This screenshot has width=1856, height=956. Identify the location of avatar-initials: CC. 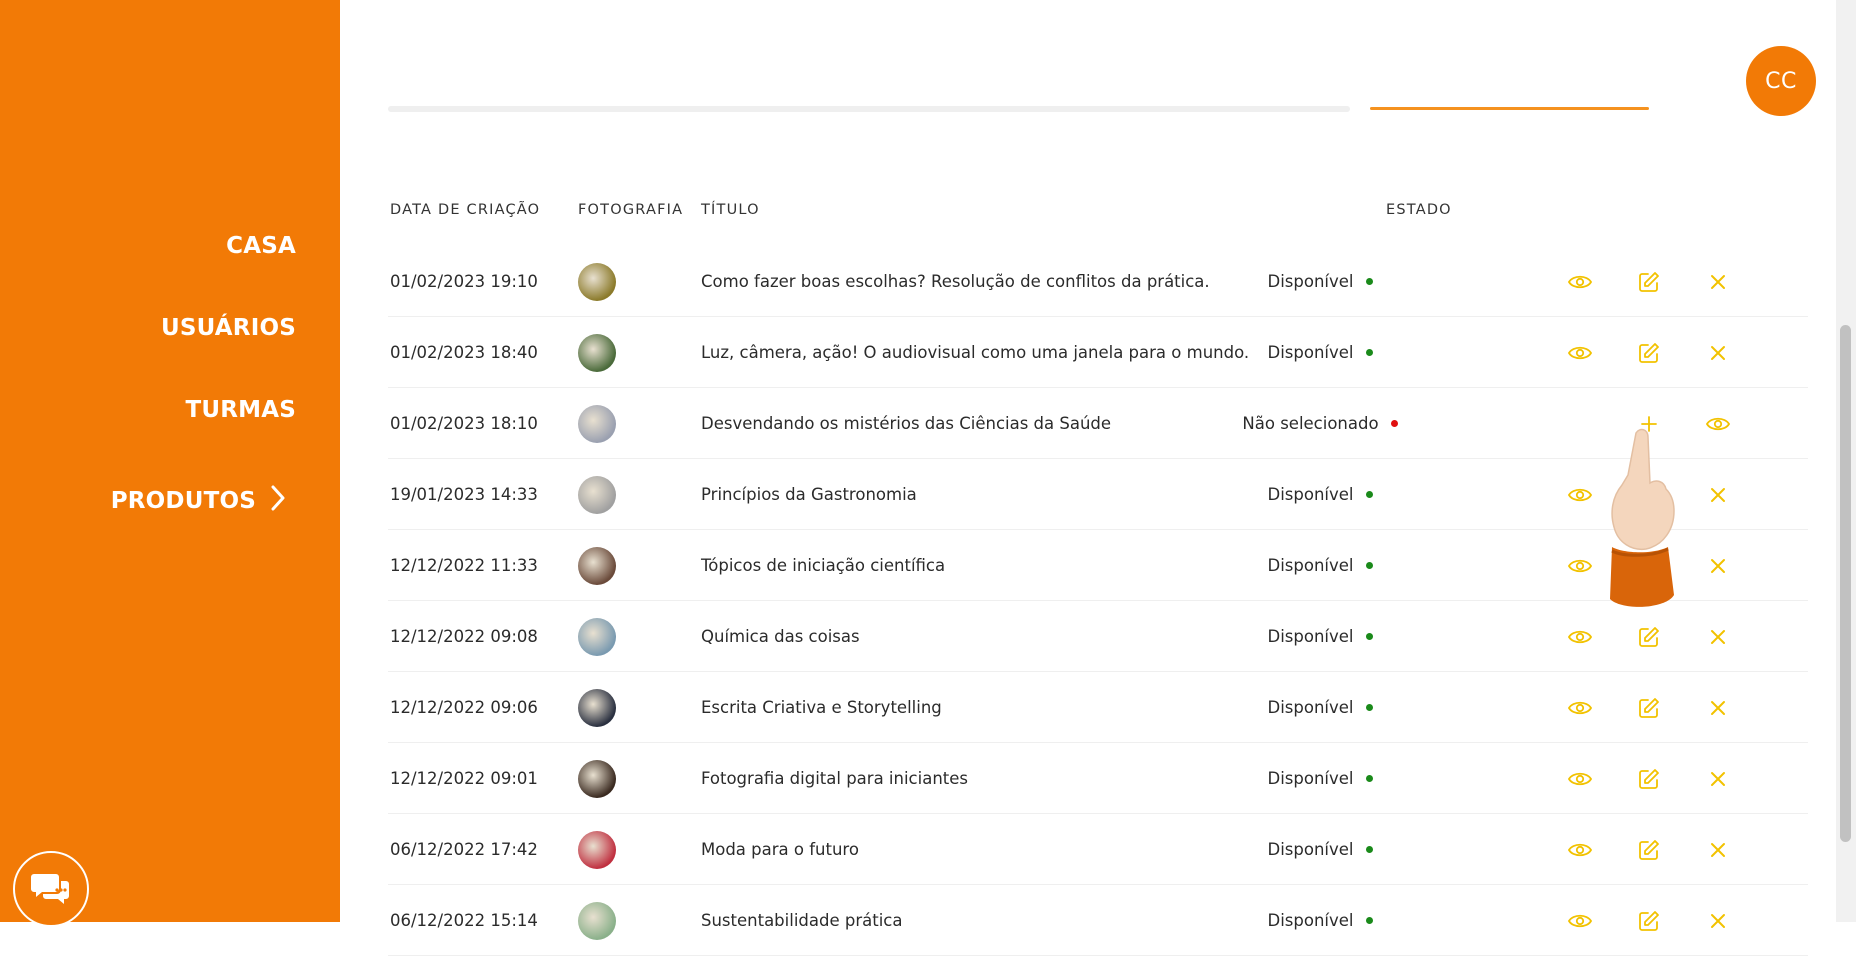
(1781, 81).